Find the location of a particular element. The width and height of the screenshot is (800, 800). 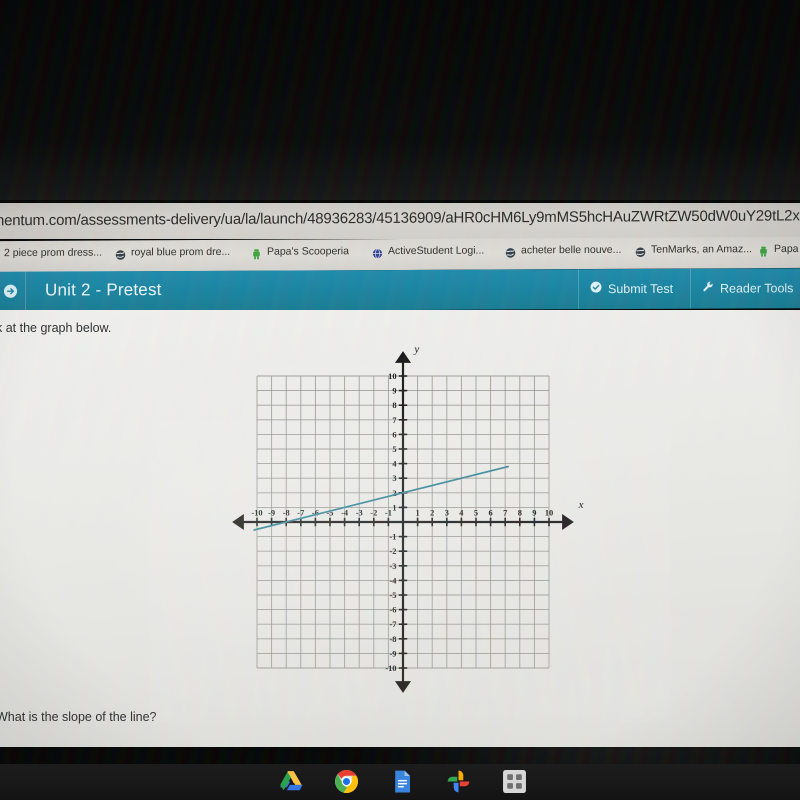

x-axis-label: x is located at coordinates (581, 505).